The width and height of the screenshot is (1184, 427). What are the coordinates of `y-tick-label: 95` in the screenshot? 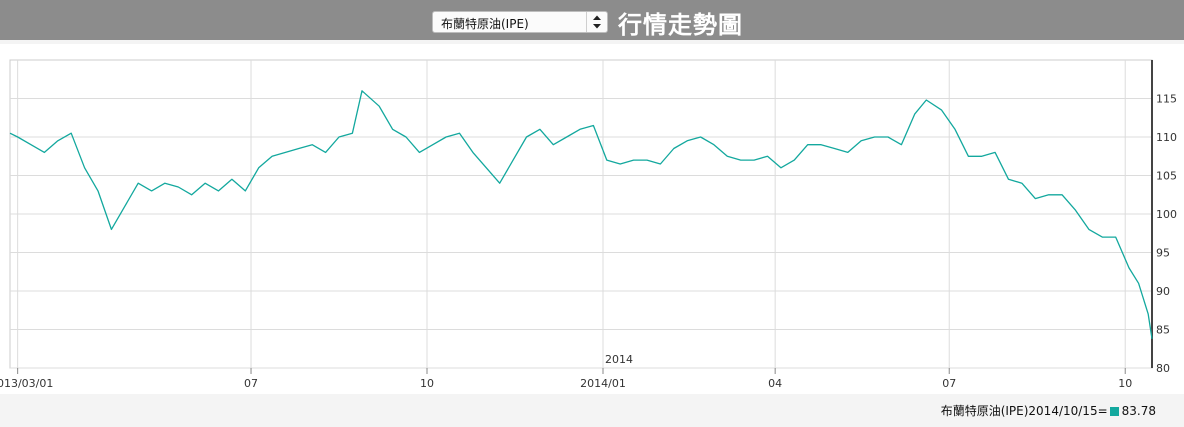 It's located at (1163, 253).